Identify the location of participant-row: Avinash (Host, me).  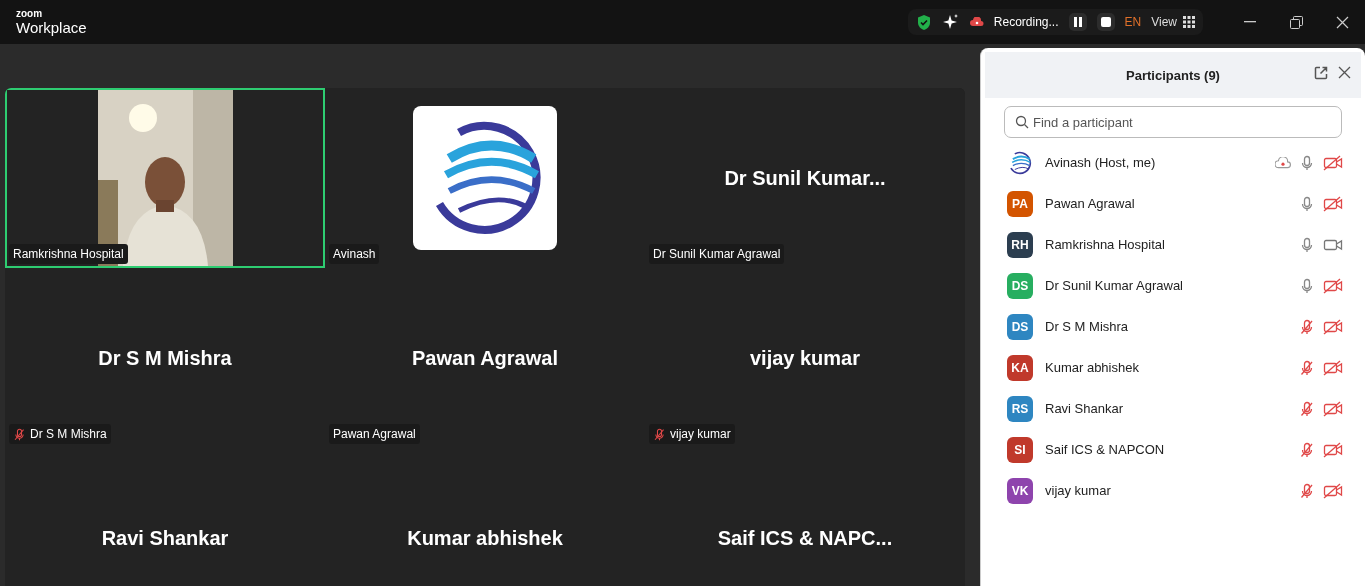
(1173, 162).